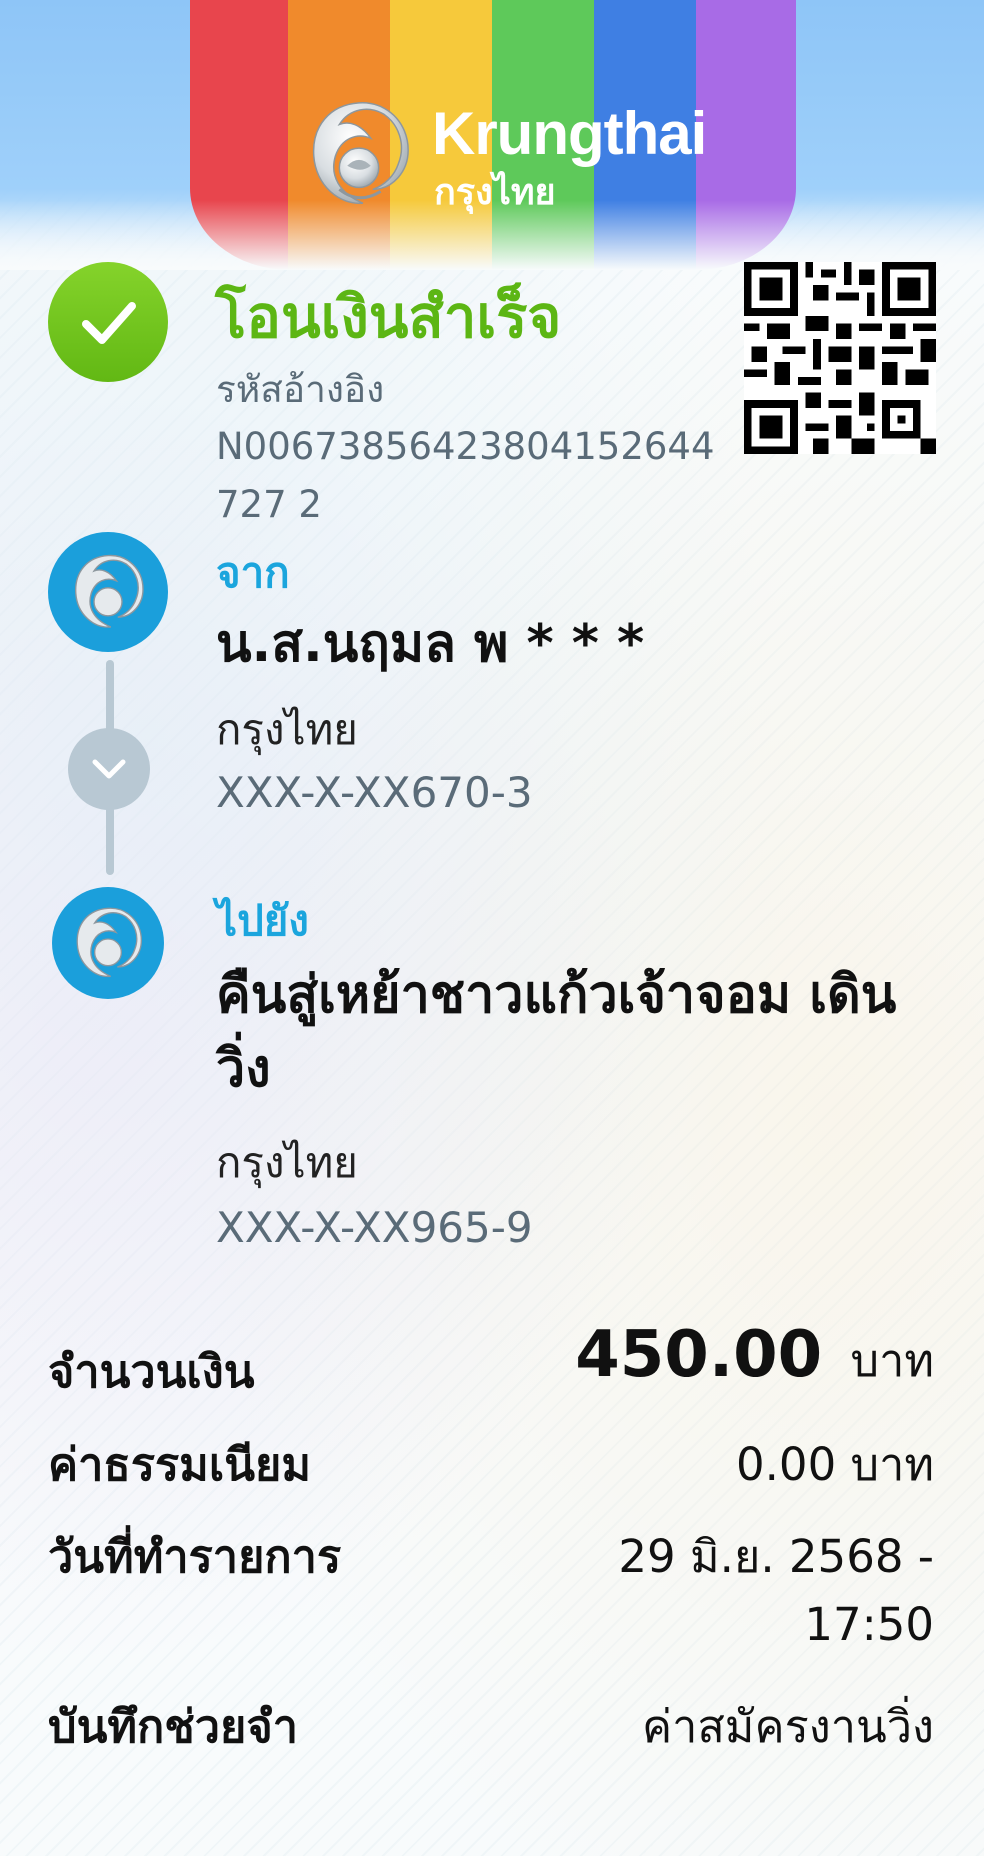 The image size is (984, 1856). What do you see at coordinates (374, 792) in the screenshot?
I see `from-account: XXX-X-XX670-3` at bounding box center [374, 792].